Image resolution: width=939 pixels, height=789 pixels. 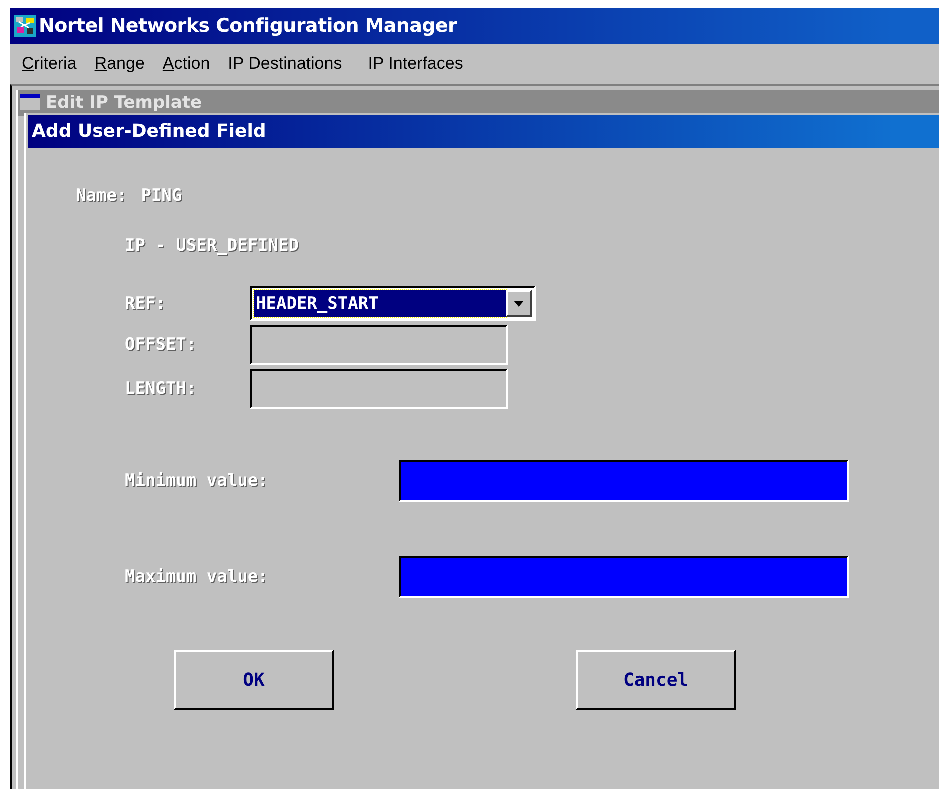 I want to click on maximum-value-label: Maximum value:, so click(x=197, y=577).